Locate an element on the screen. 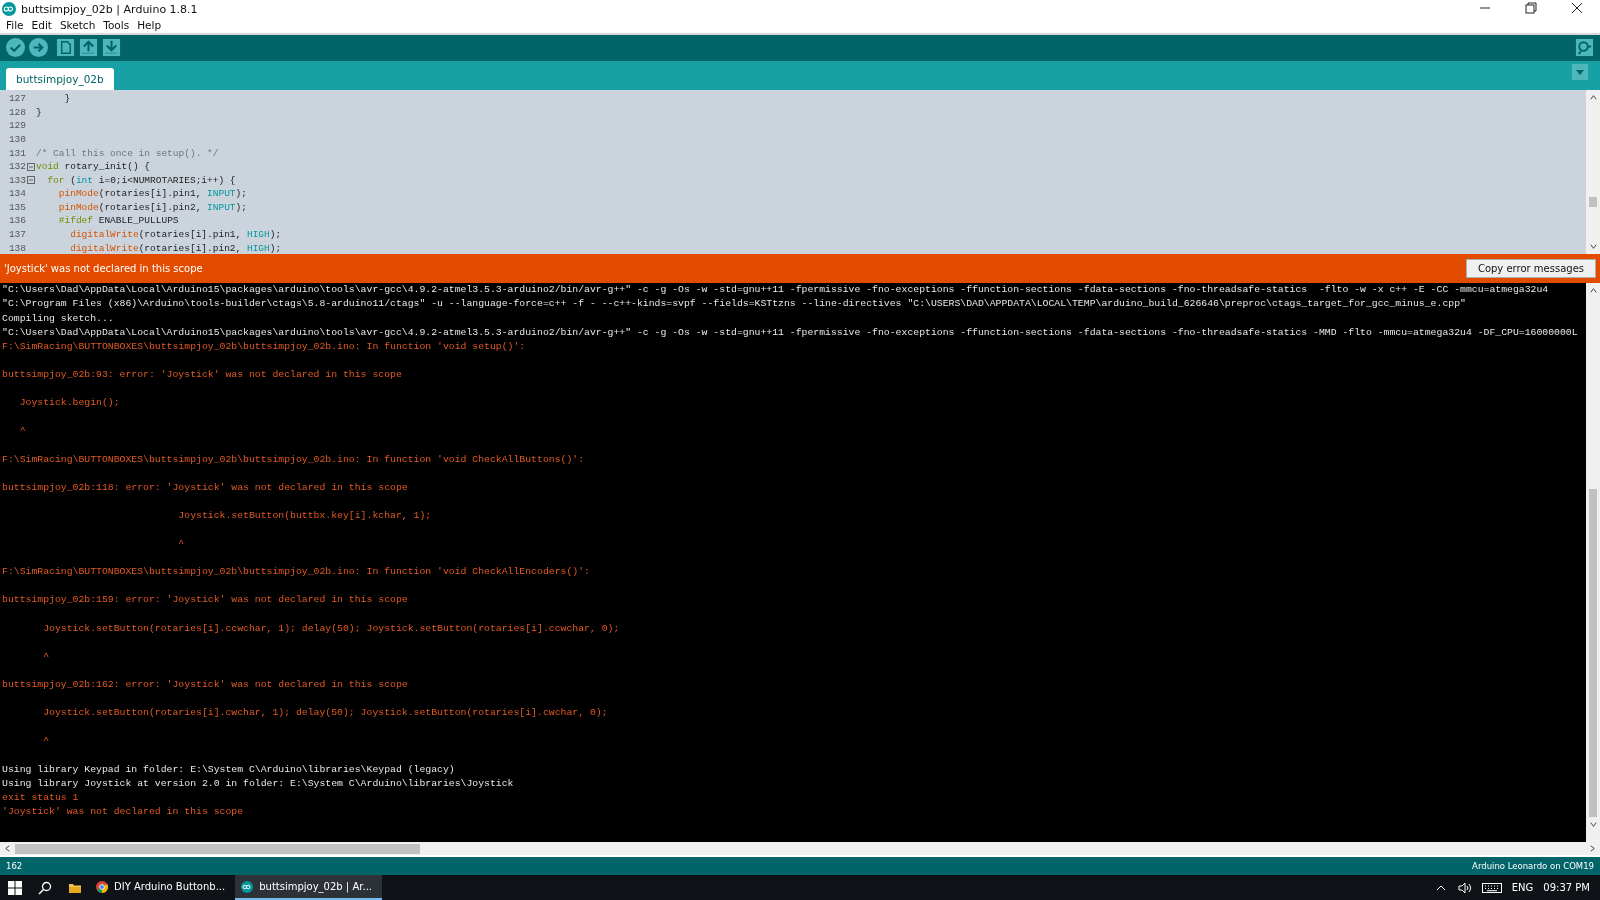 The height and width of the screenshot is (900, 1600). line-number-status: 162 is located at coordinates (14, 866).